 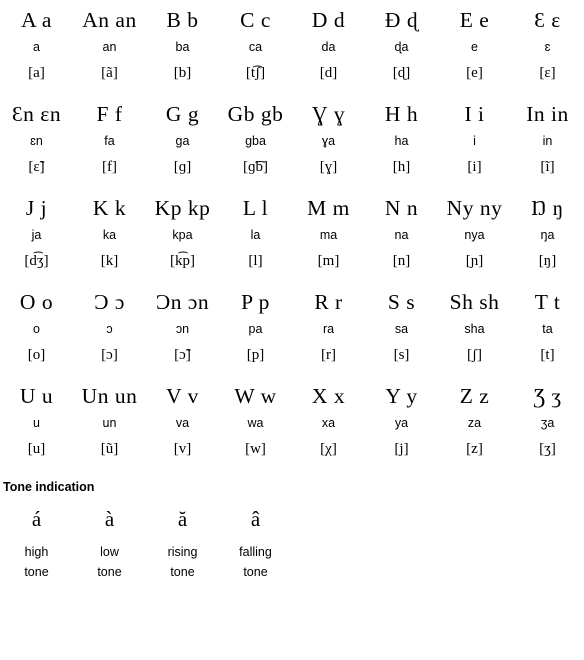 I want to click on example-word: pa, so click(x=255, y=329).